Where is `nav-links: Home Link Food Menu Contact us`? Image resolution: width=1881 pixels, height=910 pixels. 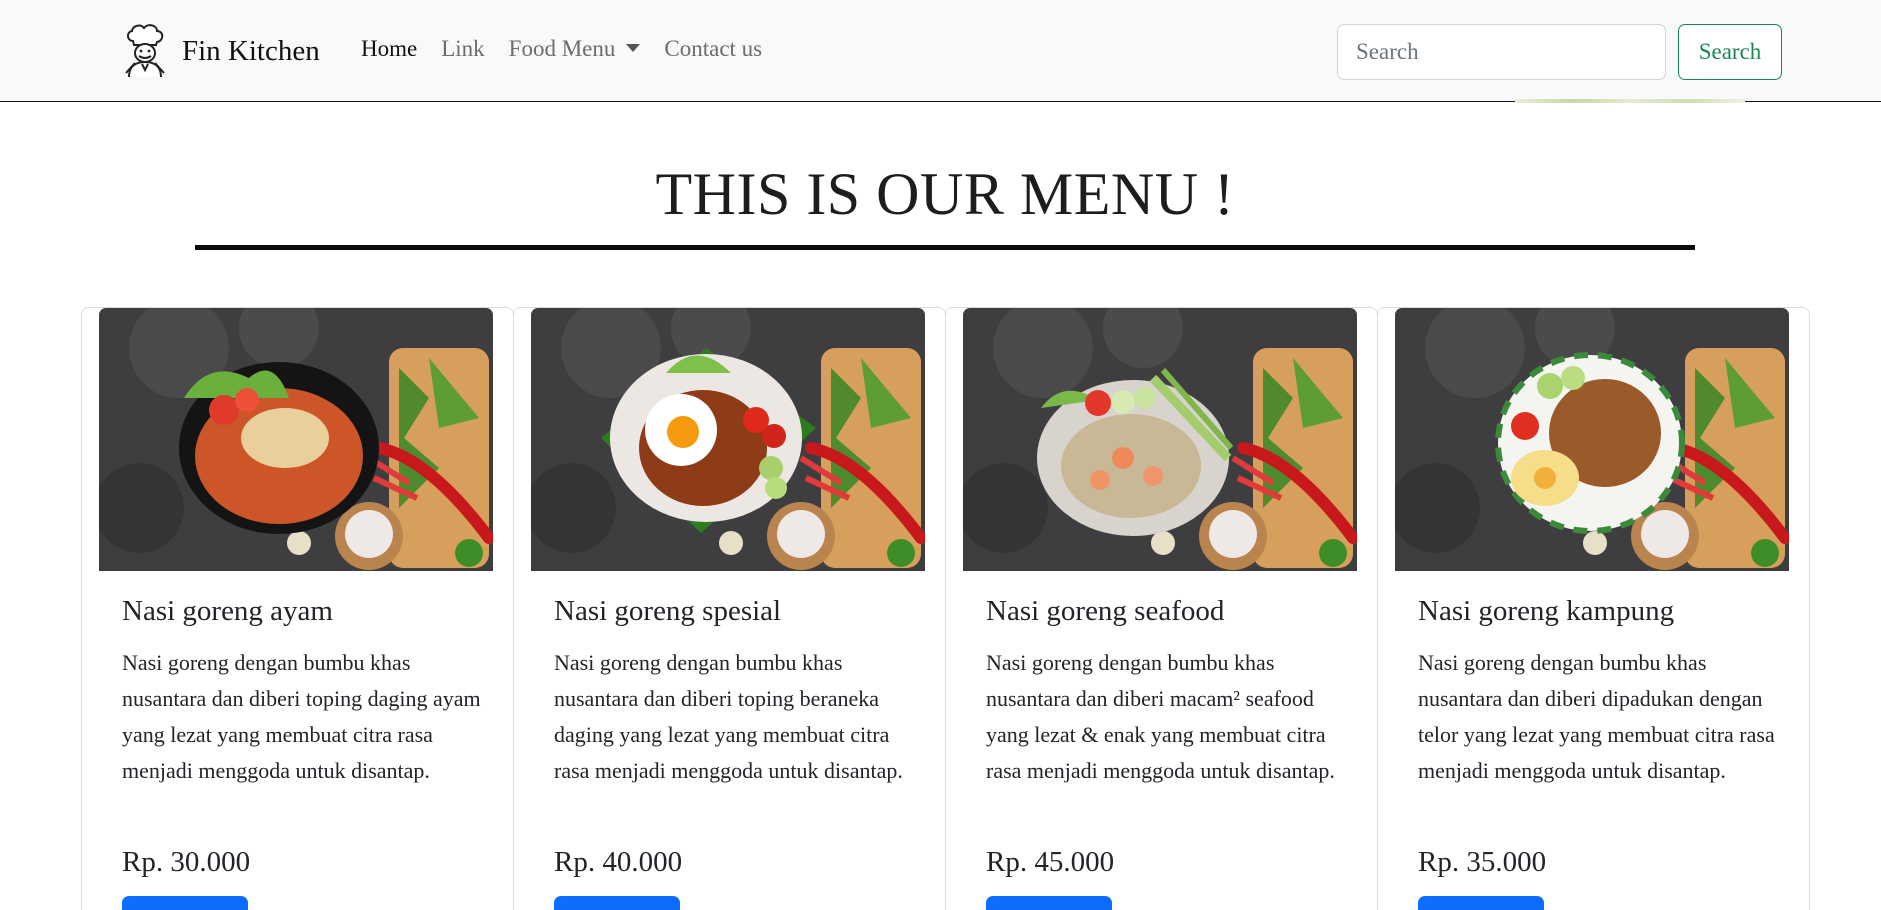
nav-links: Home Link Food Menu Contact us is located at coordinates (573, 49).